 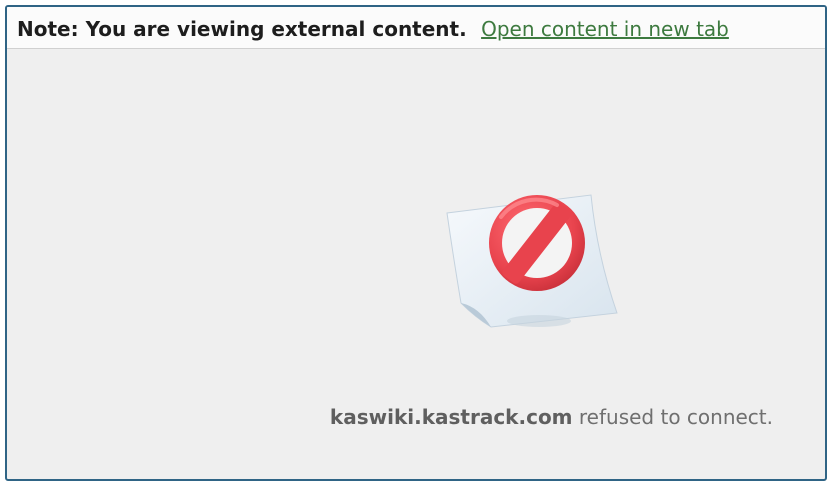 I want to click on blocked-page-icon, so click(x=532, y=261).